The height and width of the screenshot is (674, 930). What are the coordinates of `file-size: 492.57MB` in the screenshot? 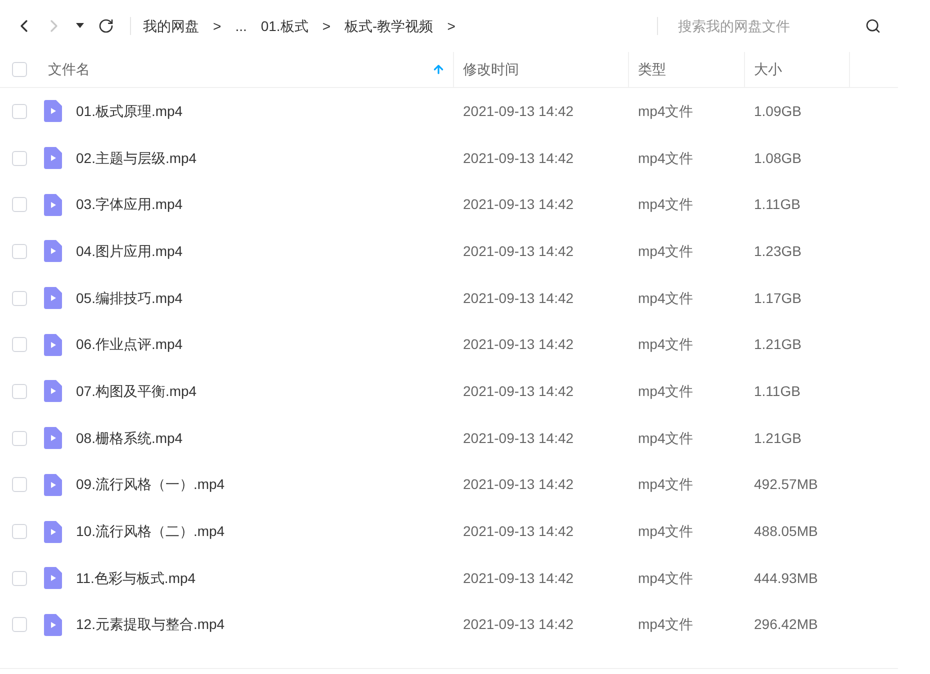 It's located at (786, 484).